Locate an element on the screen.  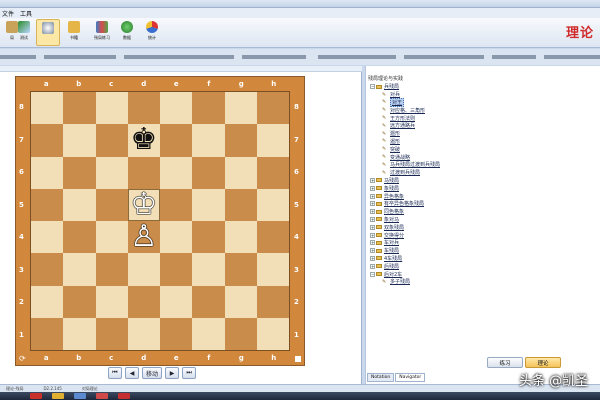
square-b2 is located at coordinates (79, 301).